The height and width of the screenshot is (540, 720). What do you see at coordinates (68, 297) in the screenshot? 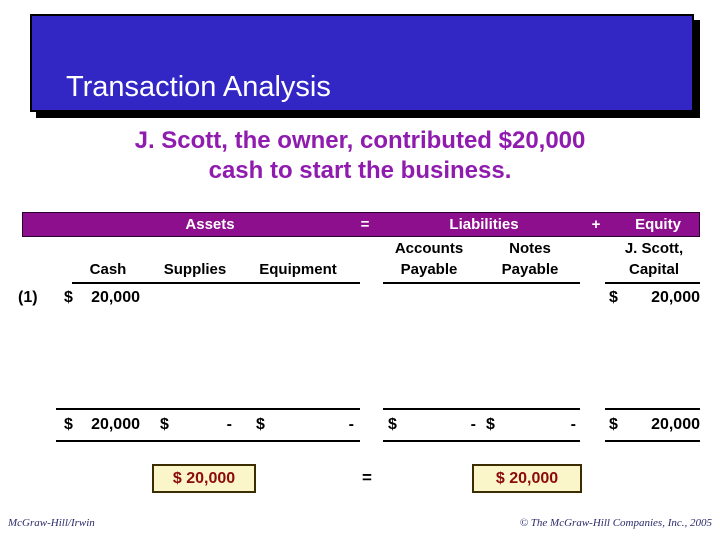
I see `row1-cash-sign: $` at bounding box center [68, 297].